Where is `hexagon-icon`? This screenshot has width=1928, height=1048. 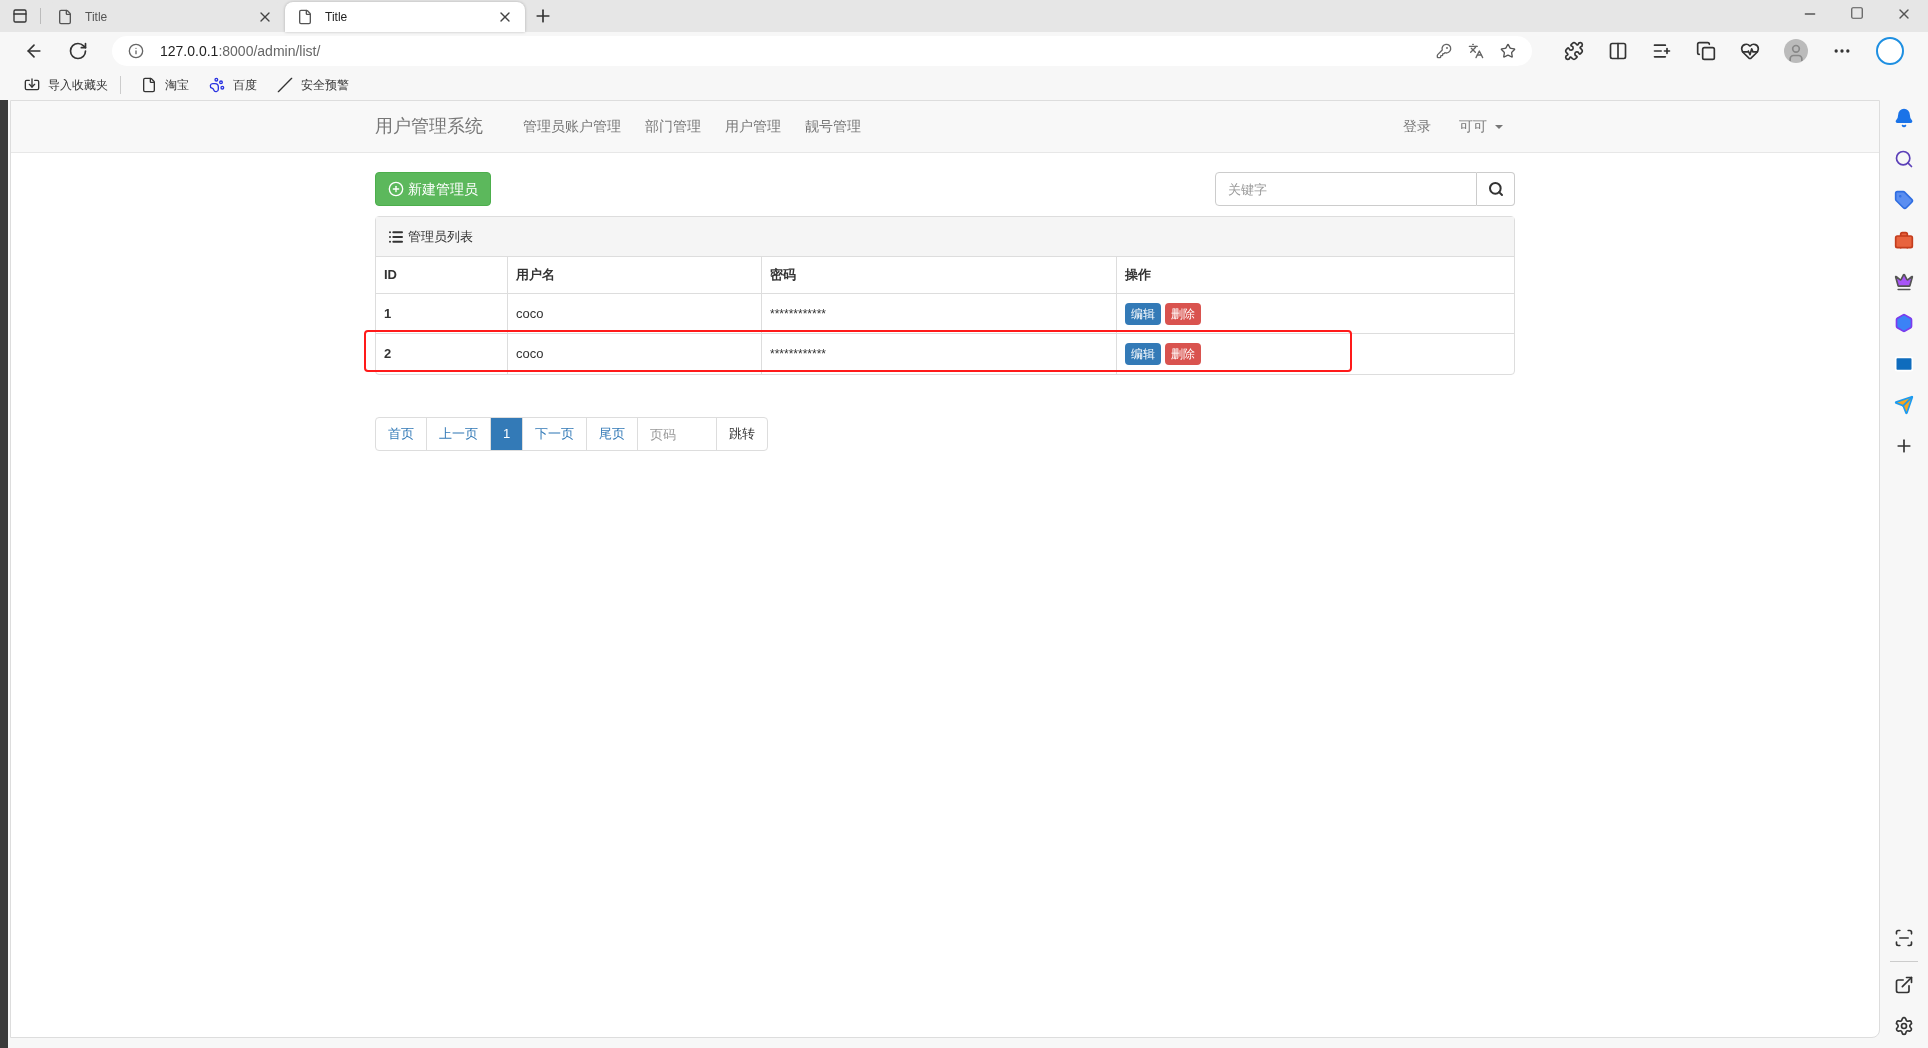
hexagon-icon is located at coordinates (1904, 323).